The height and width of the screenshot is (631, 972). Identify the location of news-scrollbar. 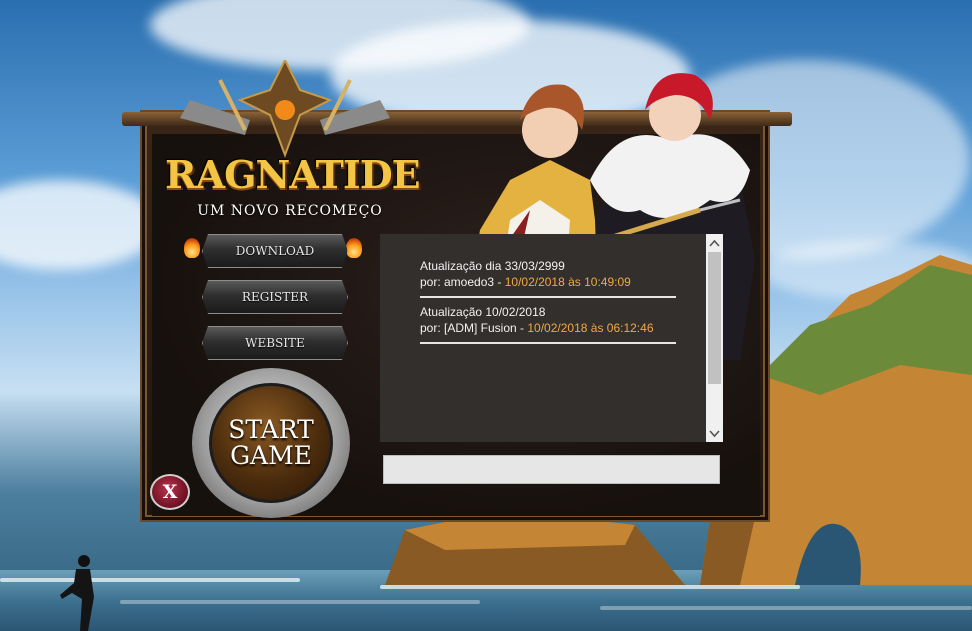
(714, 338).